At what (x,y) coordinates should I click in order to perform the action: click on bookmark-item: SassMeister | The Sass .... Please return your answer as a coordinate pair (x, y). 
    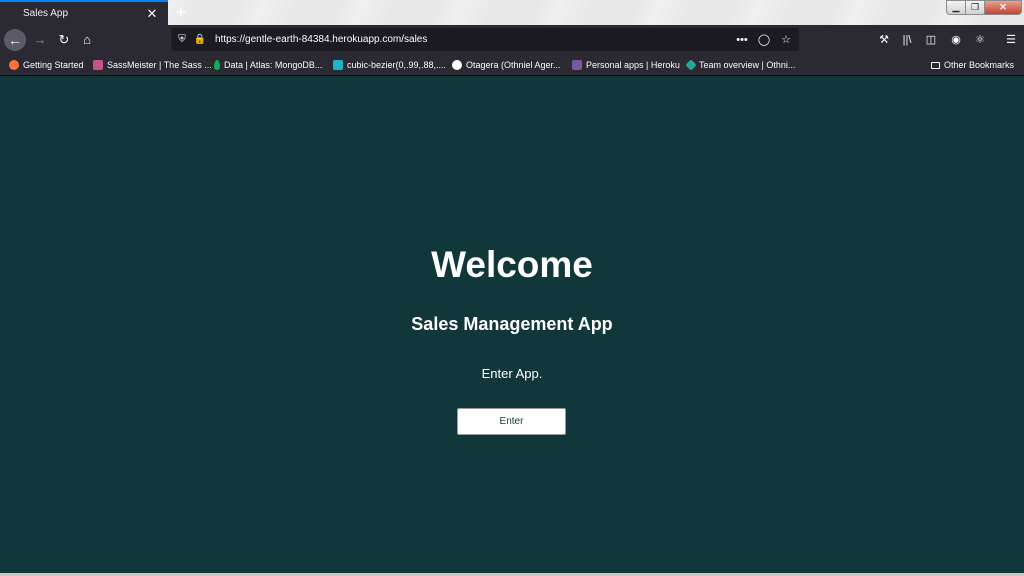
    Looking at the image, I should click on (152, 65).